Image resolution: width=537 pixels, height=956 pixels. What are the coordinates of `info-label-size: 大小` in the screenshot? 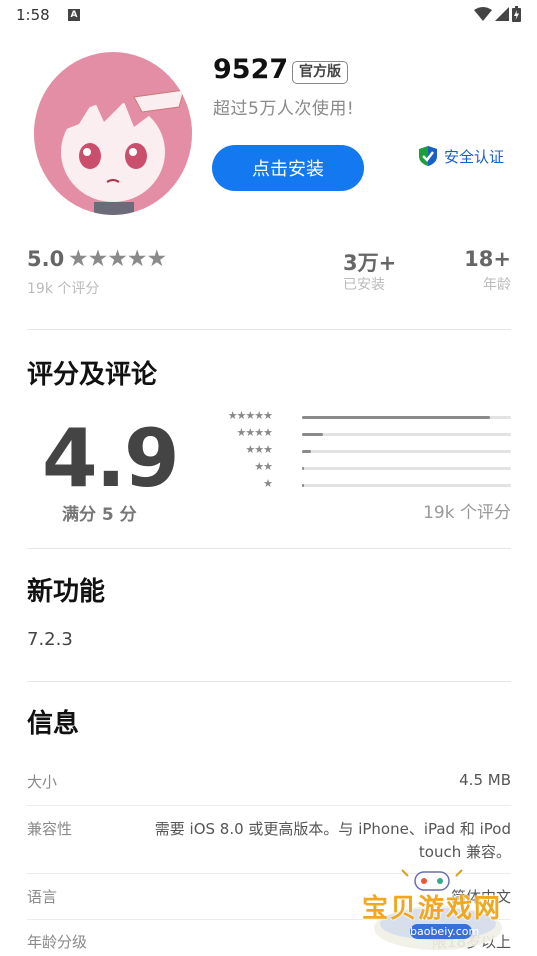 It's located at (42, 782).